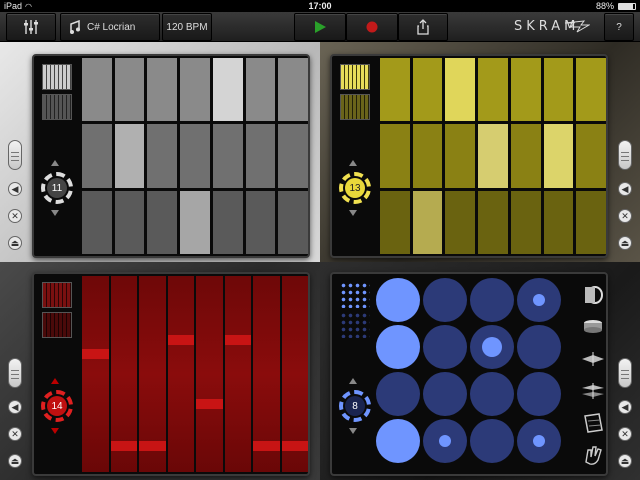 The height and width of the screenshot is (480, 640). Describe the element at coordinates (15, 155) in the screenshot. I see `grey-scroll-handle` at that location.